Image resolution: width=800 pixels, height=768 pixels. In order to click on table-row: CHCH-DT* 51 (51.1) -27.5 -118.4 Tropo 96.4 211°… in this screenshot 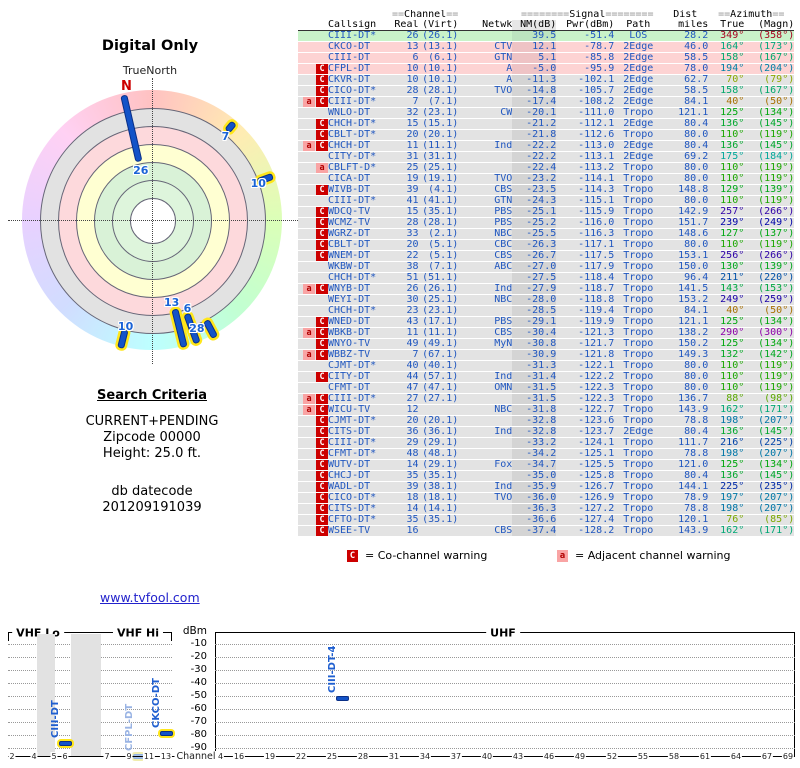, I will do `click(546, 278)`.